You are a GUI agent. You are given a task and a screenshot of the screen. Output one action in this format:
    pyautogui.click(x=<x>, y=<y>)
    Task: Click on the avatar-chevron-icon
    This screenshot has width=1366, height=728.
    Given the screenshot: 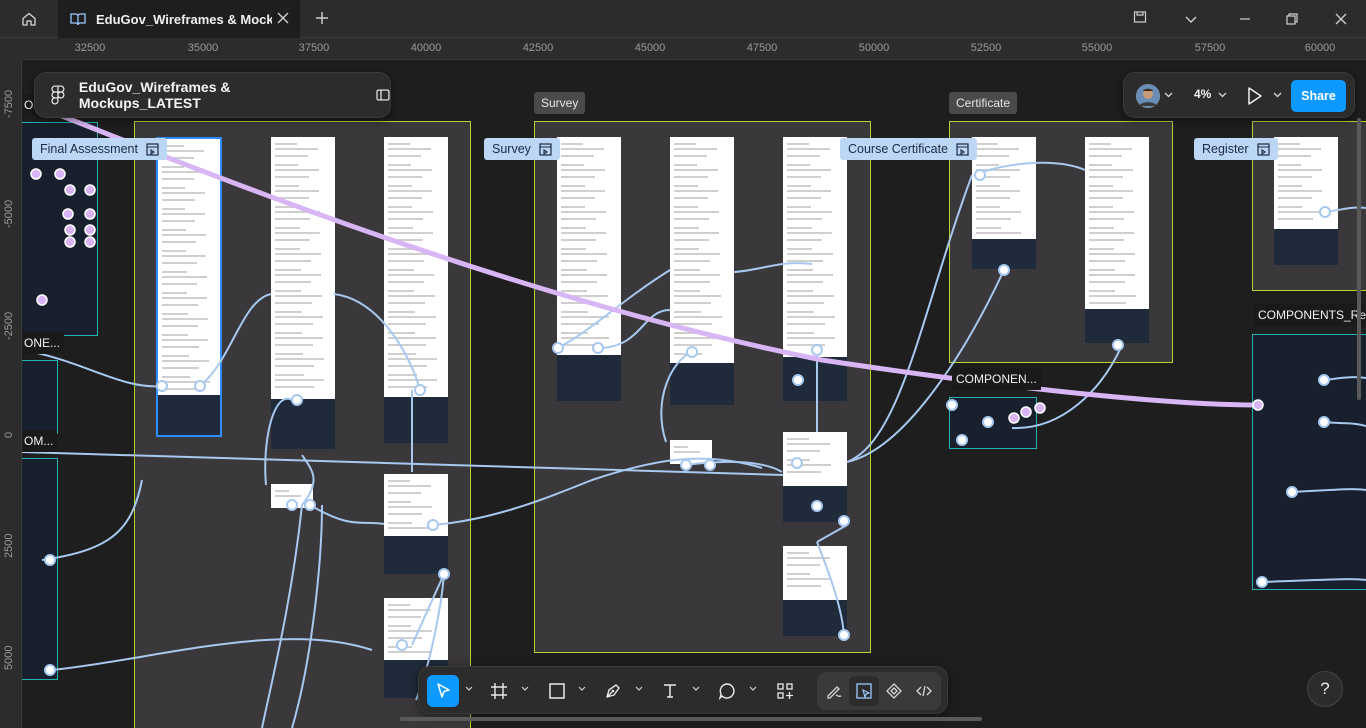 What is the action you would take?
    pyautogui.click(x=1168, y=95)
    